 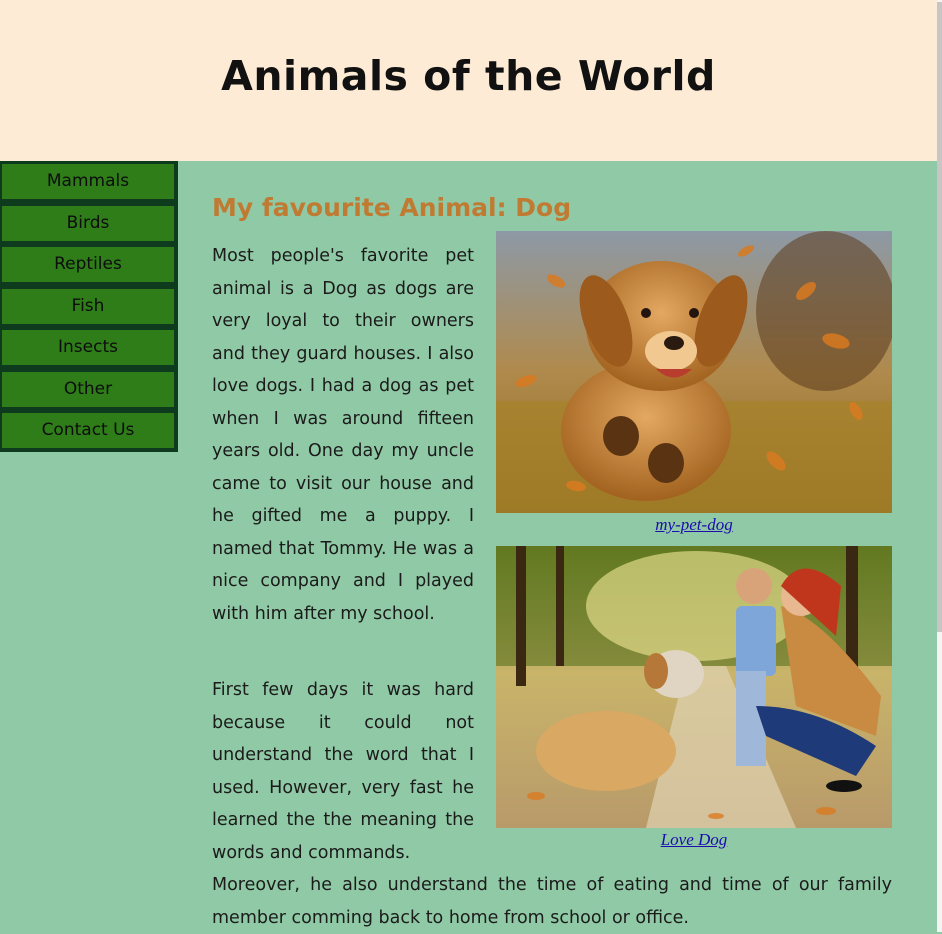 What do you see at coordinates (88, 181) in the screenshot?
I see `nav-item-mammals: Mammals` at bounding box center [88, 181].